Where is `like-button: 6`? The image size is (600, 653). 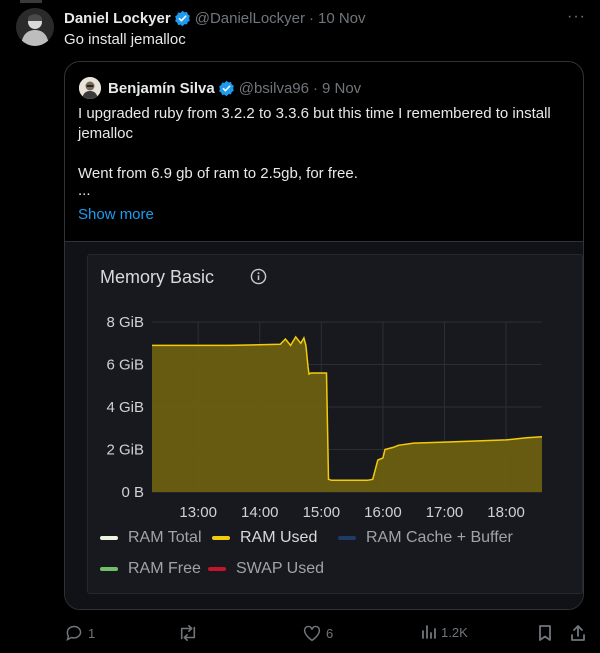
like-button: 6 is located at coordinates (317, 633).